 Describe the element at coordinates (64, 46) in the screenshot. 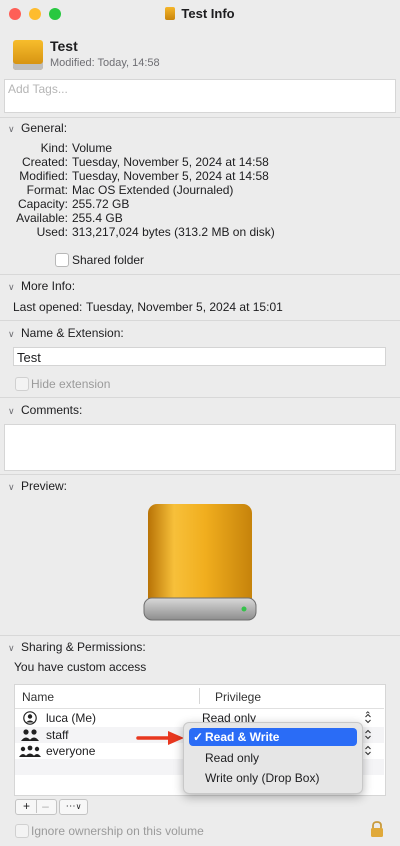

I see `item-name: Test` at that location.